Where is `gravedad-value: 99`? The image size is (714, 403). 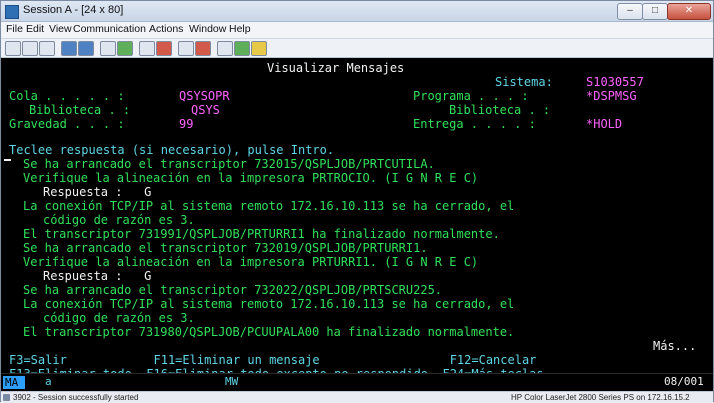 gravedad-value: 99 is located at coordinates (186, 124).